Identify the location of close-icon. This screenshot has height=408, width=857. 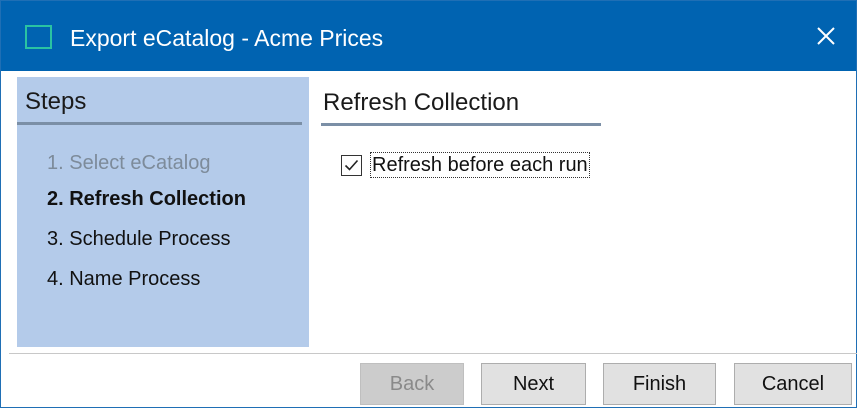
(826, 36).